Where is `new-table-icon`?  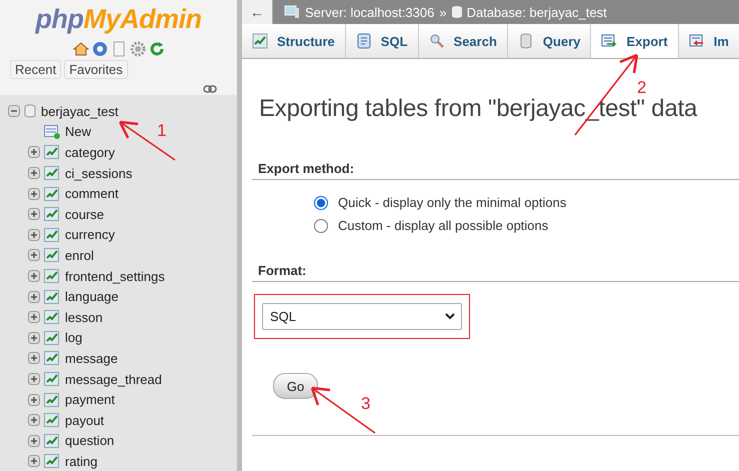
new-table-icon is located at coordinates (52, 131).